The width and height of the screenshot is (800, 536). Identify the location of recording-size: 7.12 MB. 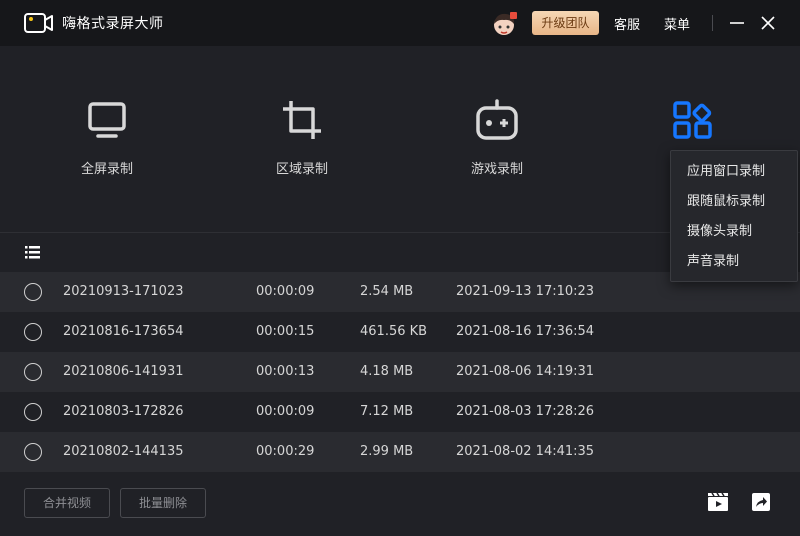
(387, 411).